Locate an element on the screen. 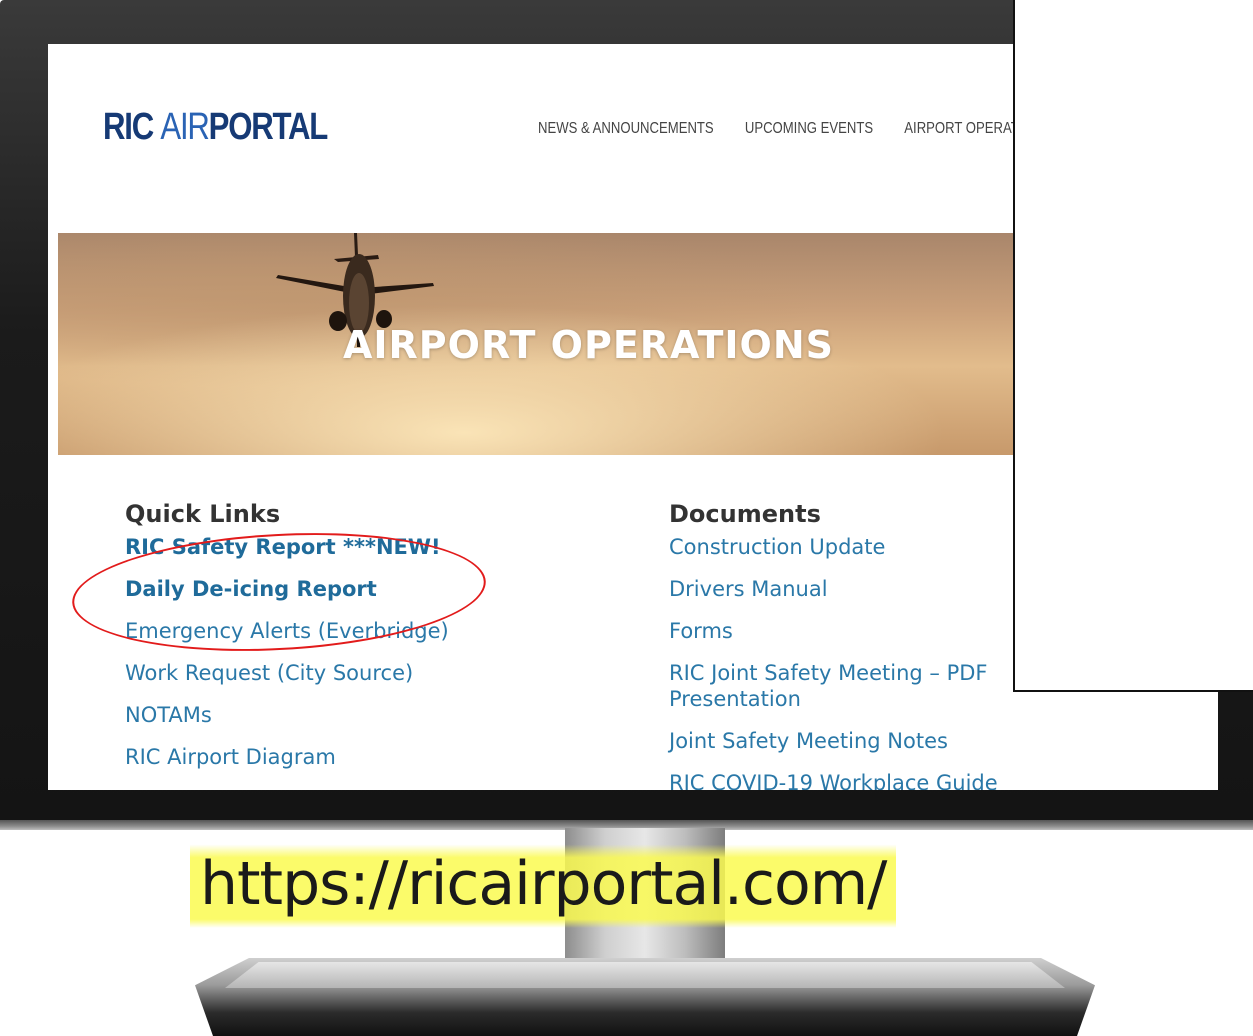 This screenshot has height=1036, width=1253. link-notams: NOTAMs is located at coordinates (287, 715).